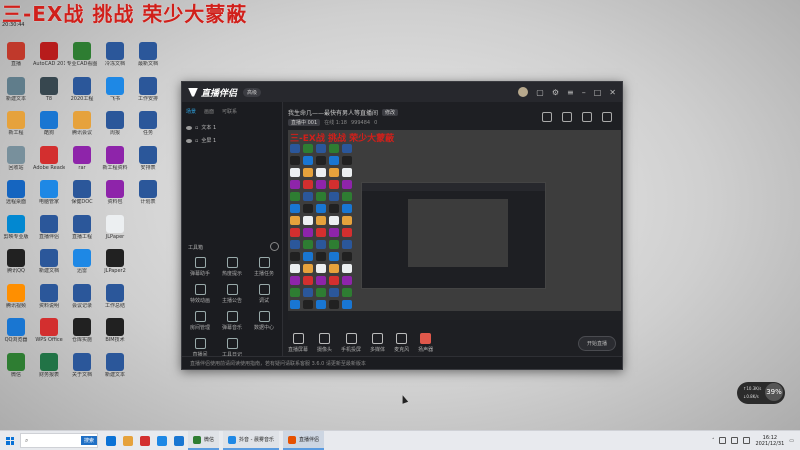 This screenshot has height=450, width=800. I want to click on desktop-icon: 直播, so click(16, 57).